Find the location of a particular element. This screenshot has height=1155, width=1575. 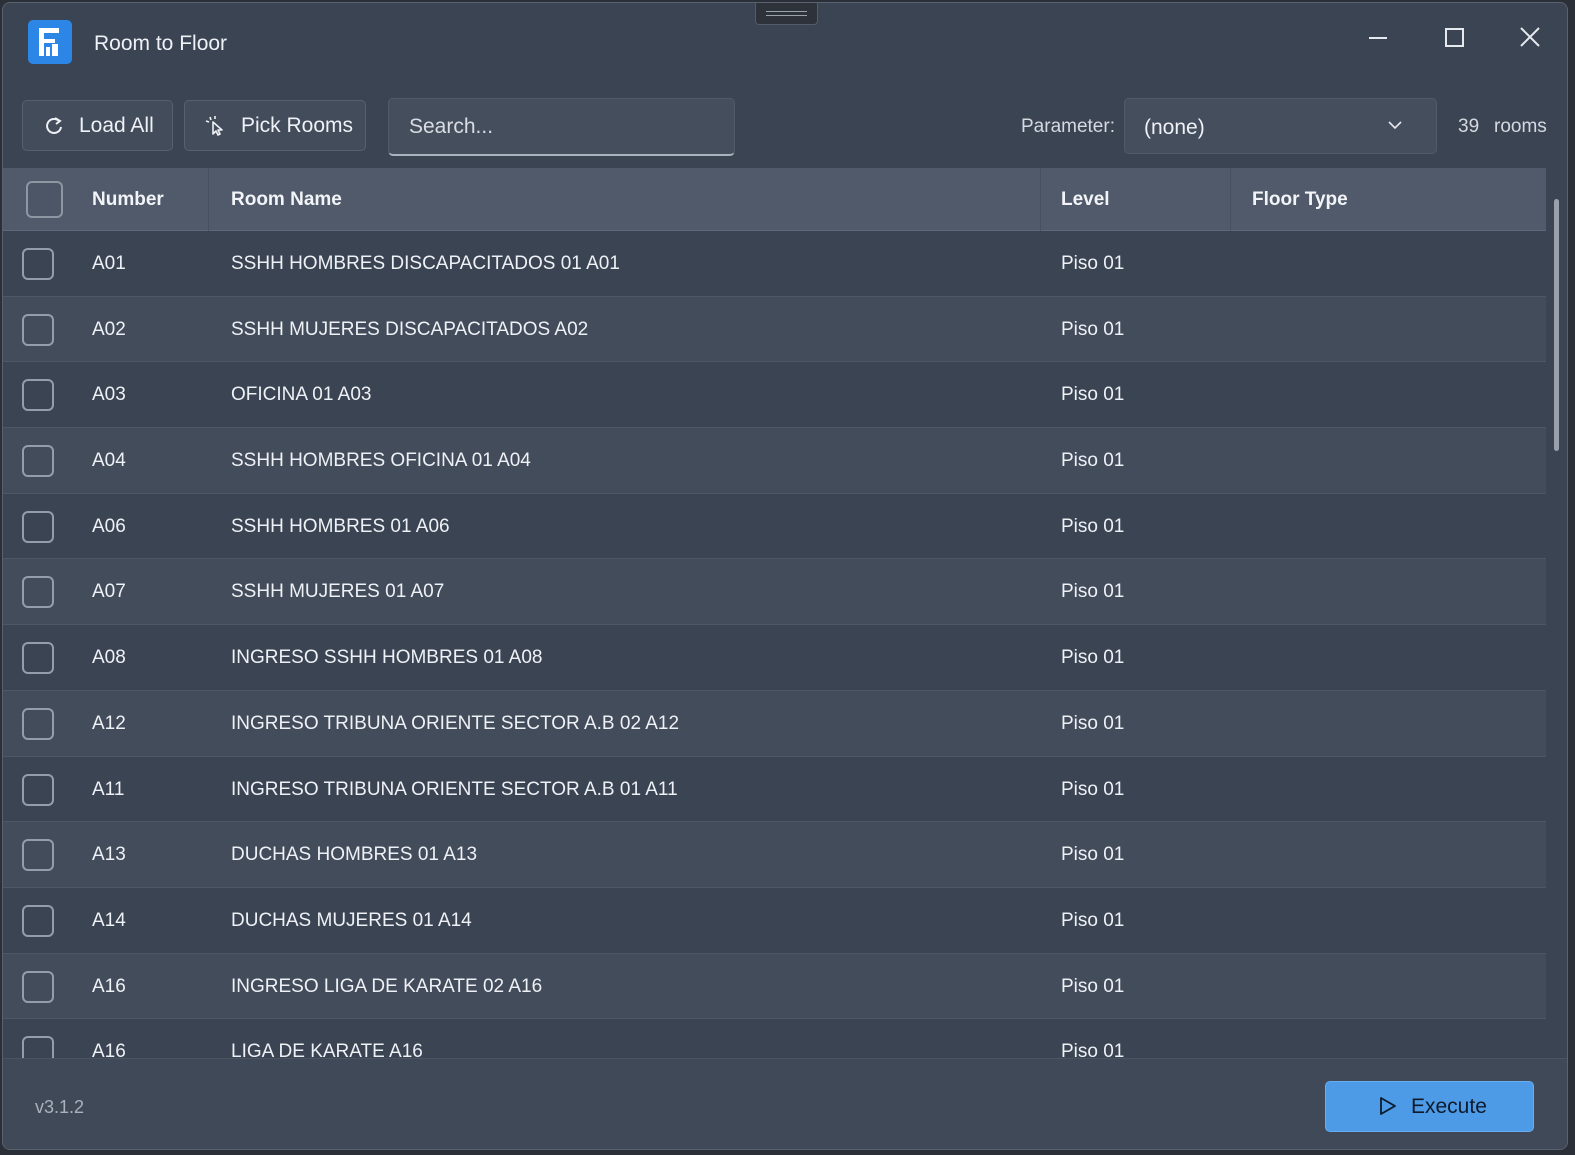

column-header-room-name: Room Name is located at coordinates (286, 200).